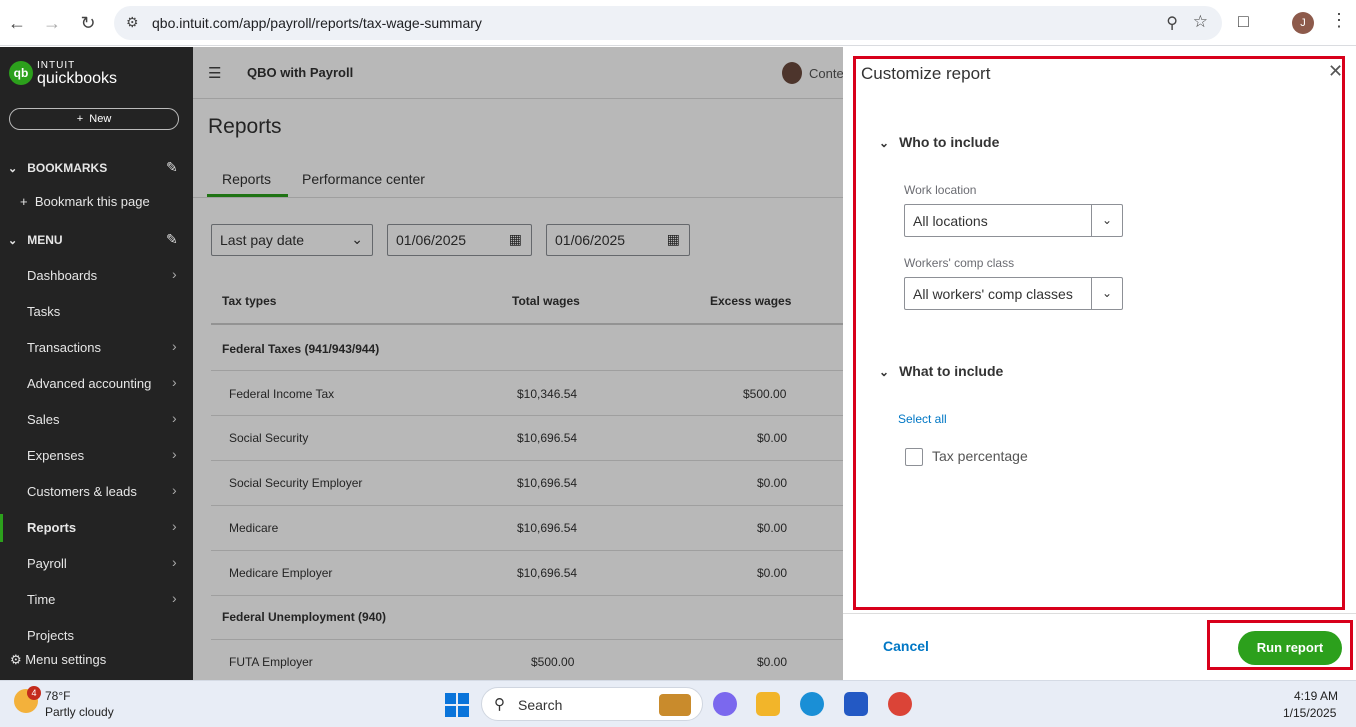 The width and height of the screenshot is (1356, 727). I want to click on who-to-include-label: Who to include, so click(949, 142).